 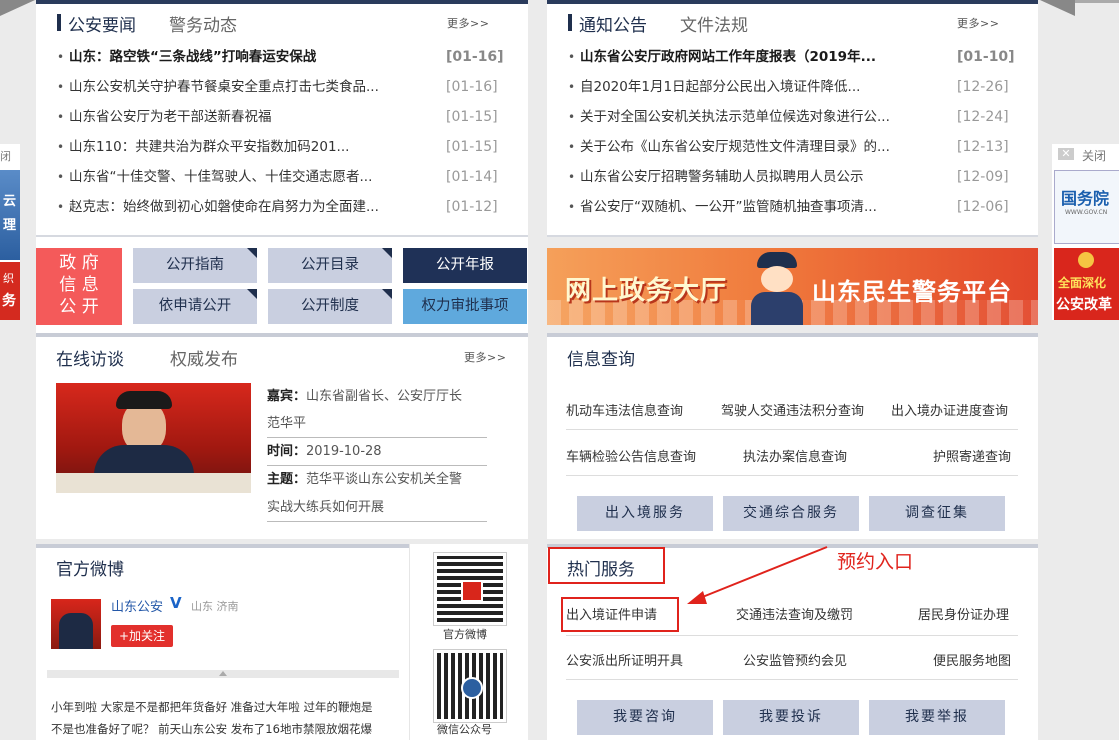 I want to click on topic-line-2: 实战大练兵如何开展, so click(x=325, y=508).